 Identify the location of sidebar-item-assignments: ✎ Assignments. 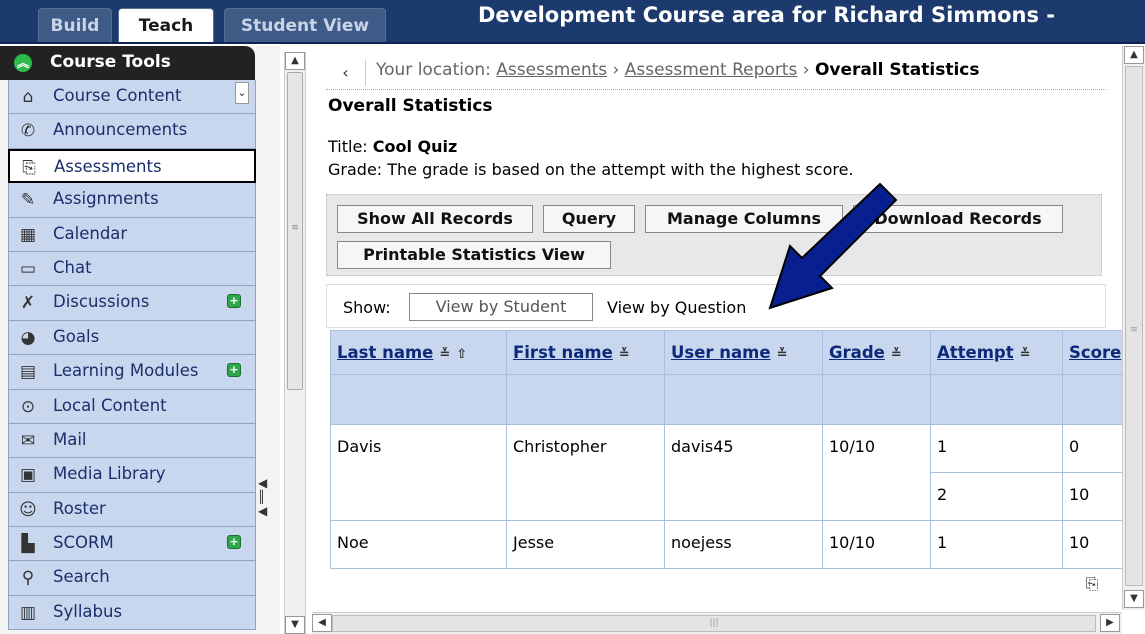
(132, 200).